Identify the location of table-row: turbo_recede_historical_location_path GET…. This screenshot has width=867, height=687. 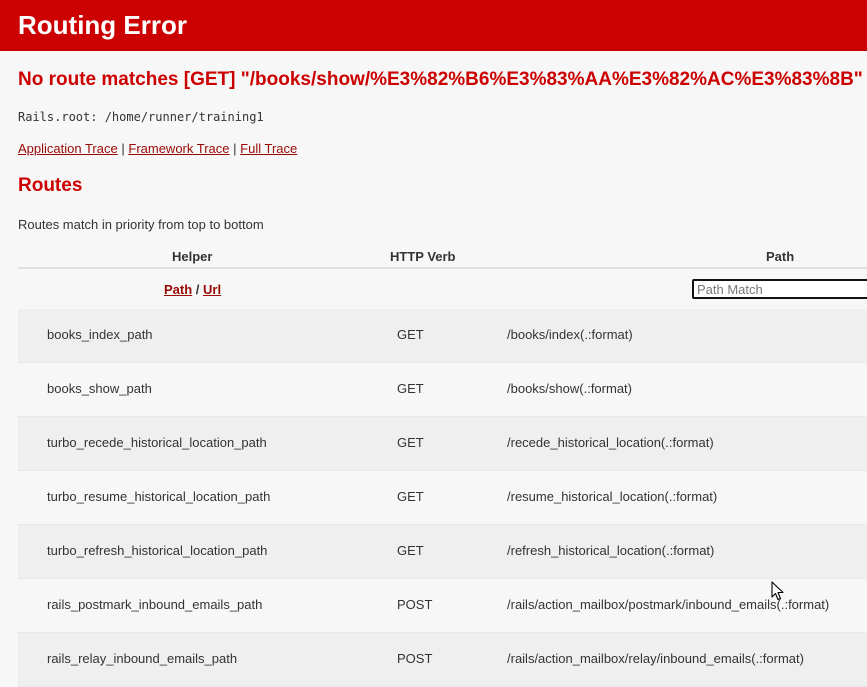
(442, 444).